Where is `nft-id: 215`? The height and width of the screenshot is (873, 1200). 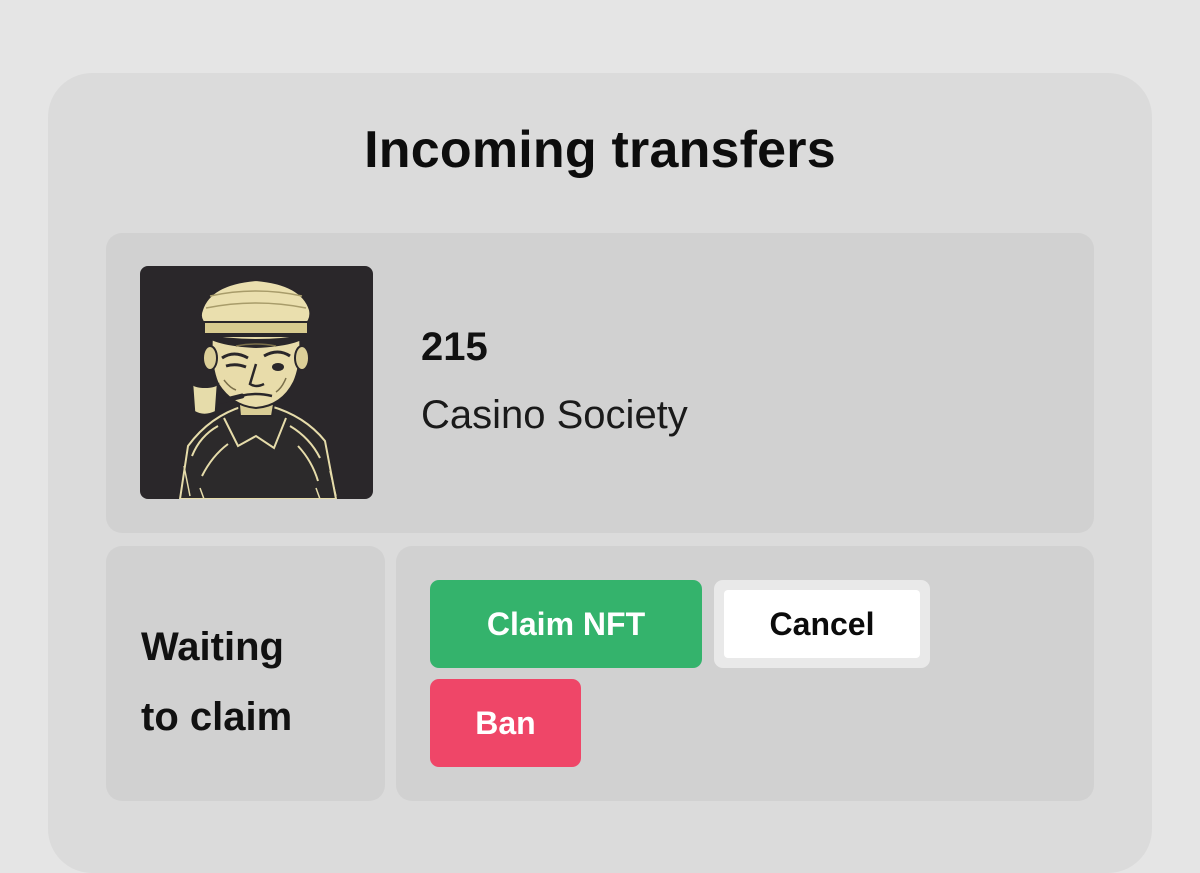
nft-id: 215 is located at coordinates (454, 347).